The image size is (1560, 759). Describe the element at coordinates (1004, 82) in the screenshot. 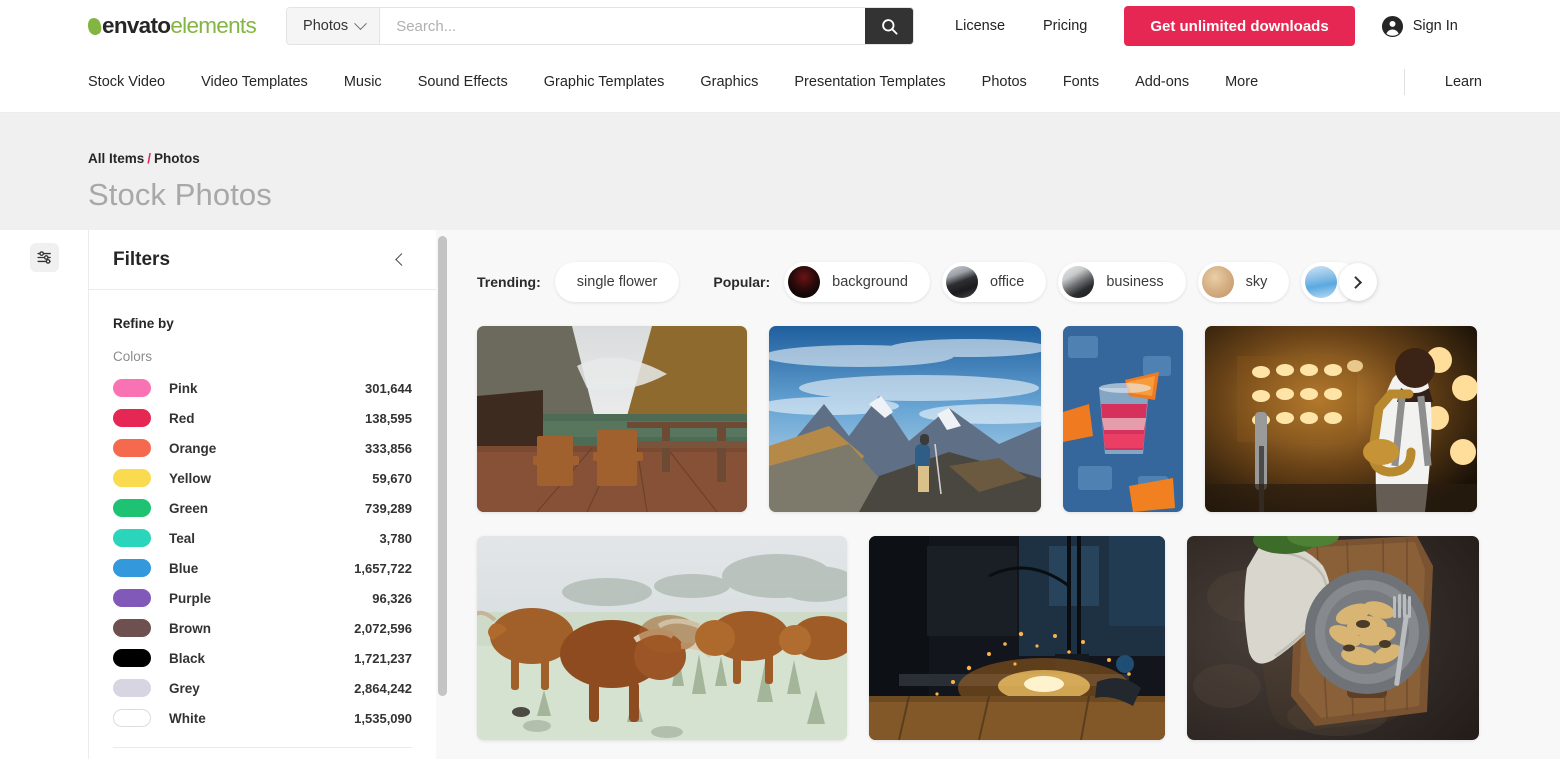

I see `nav-item-photos: Photos` at that location.